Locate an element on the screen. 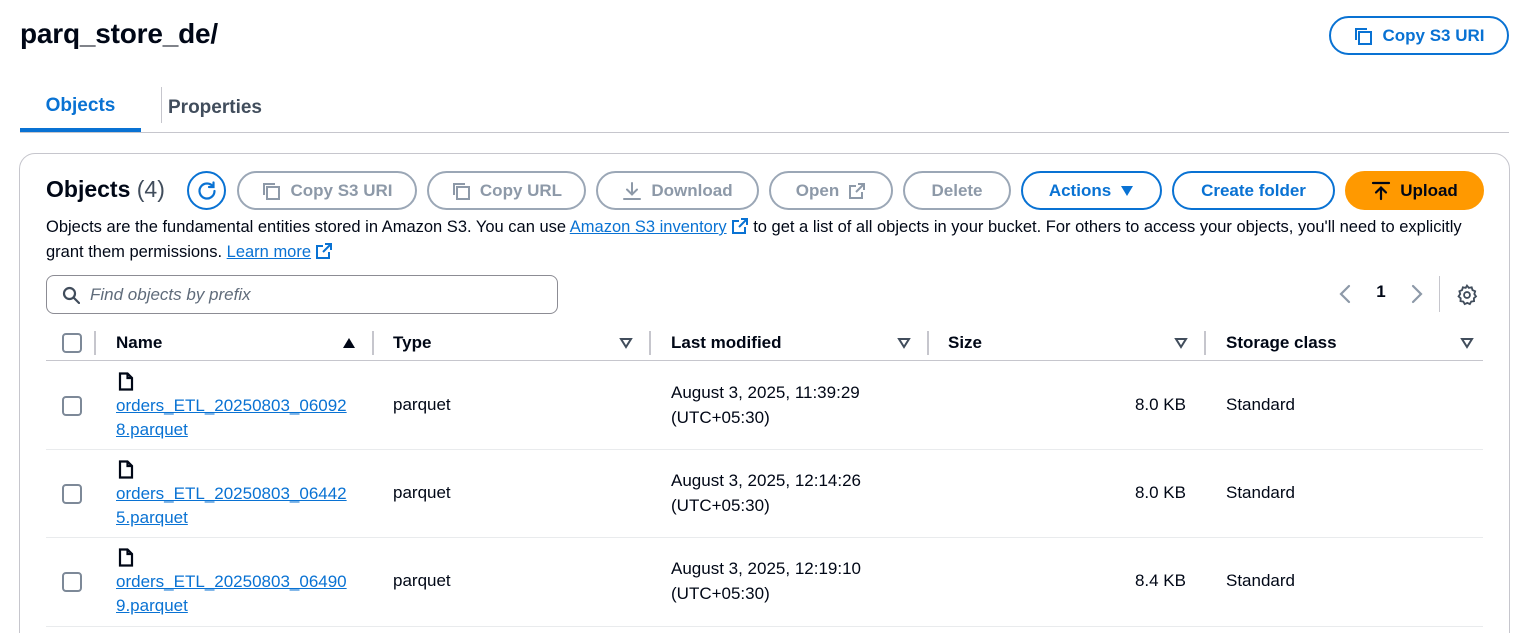 Image resolution: width=1527 pixels, height=633 pixels. create-folder-button: Create folder is located at coordinates (1253, 190).